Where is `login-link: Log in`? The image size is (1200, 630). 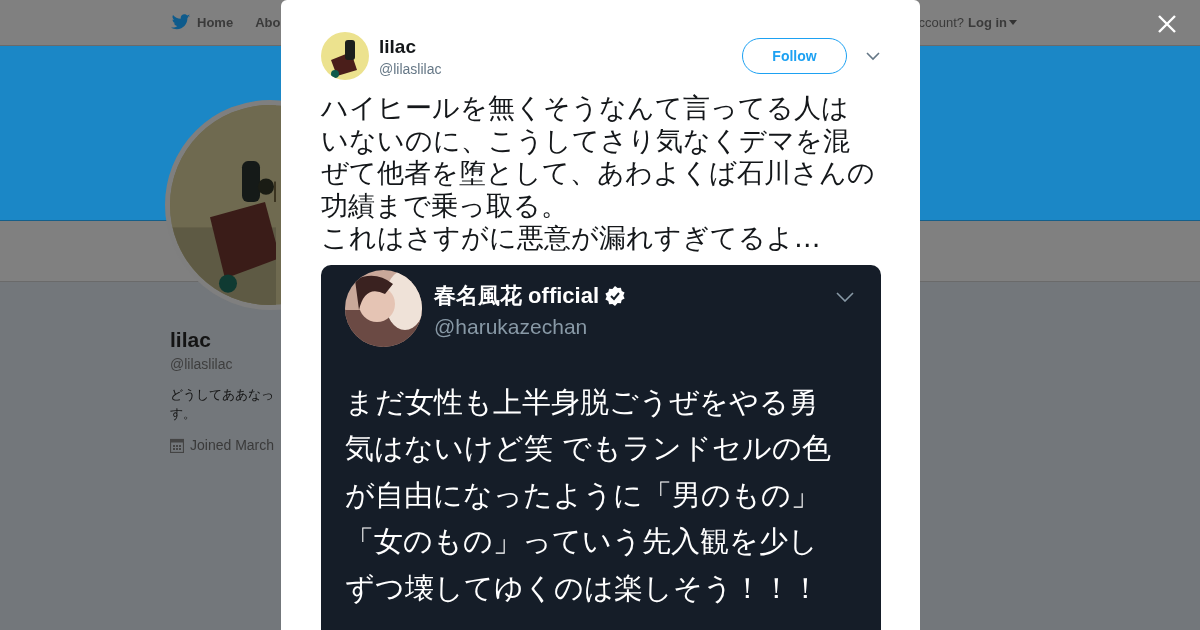
login-link: Log in is located at coordinates (992, 22).